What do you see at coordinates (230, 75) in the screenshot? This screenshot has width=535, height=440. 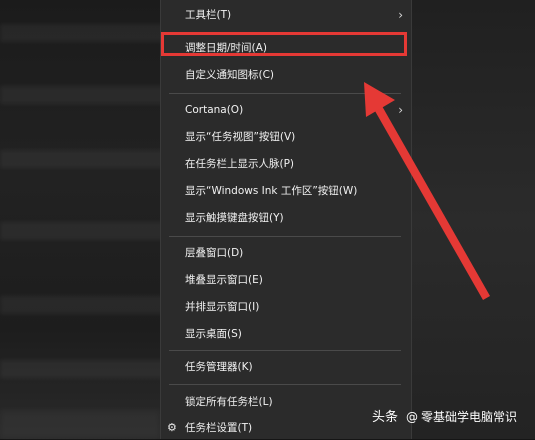 I see `menu-item-label: 自定义通知图标(C)` at bounding box center [230, 75].